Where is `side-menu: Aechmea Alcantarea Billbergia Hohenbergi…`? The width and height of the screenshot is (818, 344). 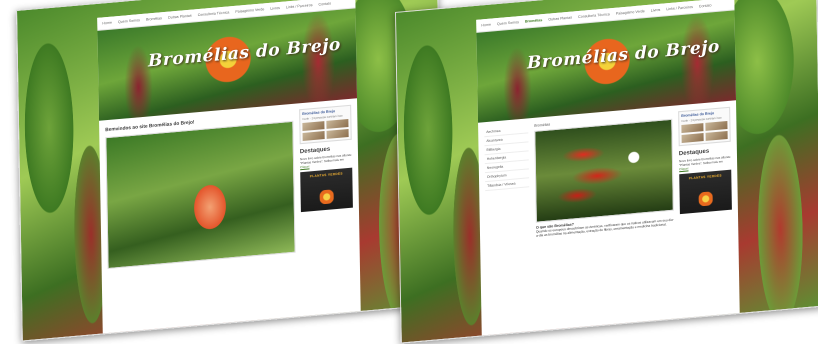
side-menu: Aechmea Alcantarea Billbergia Hohenbergi… is located at coordinates (507, 183).